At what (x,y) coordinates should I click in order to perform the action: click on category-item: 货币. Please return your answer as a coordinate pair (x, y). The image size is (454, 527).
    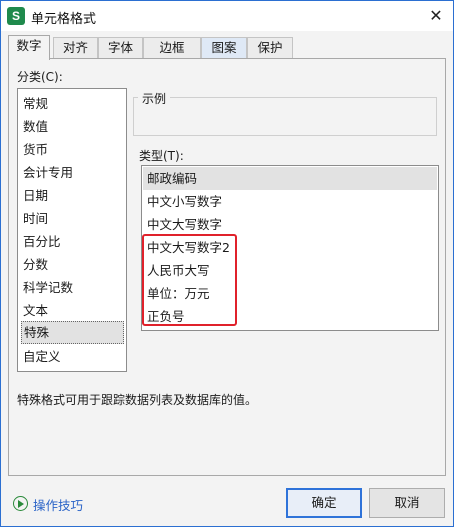
    Looking at the image, I should click on (72, 149).